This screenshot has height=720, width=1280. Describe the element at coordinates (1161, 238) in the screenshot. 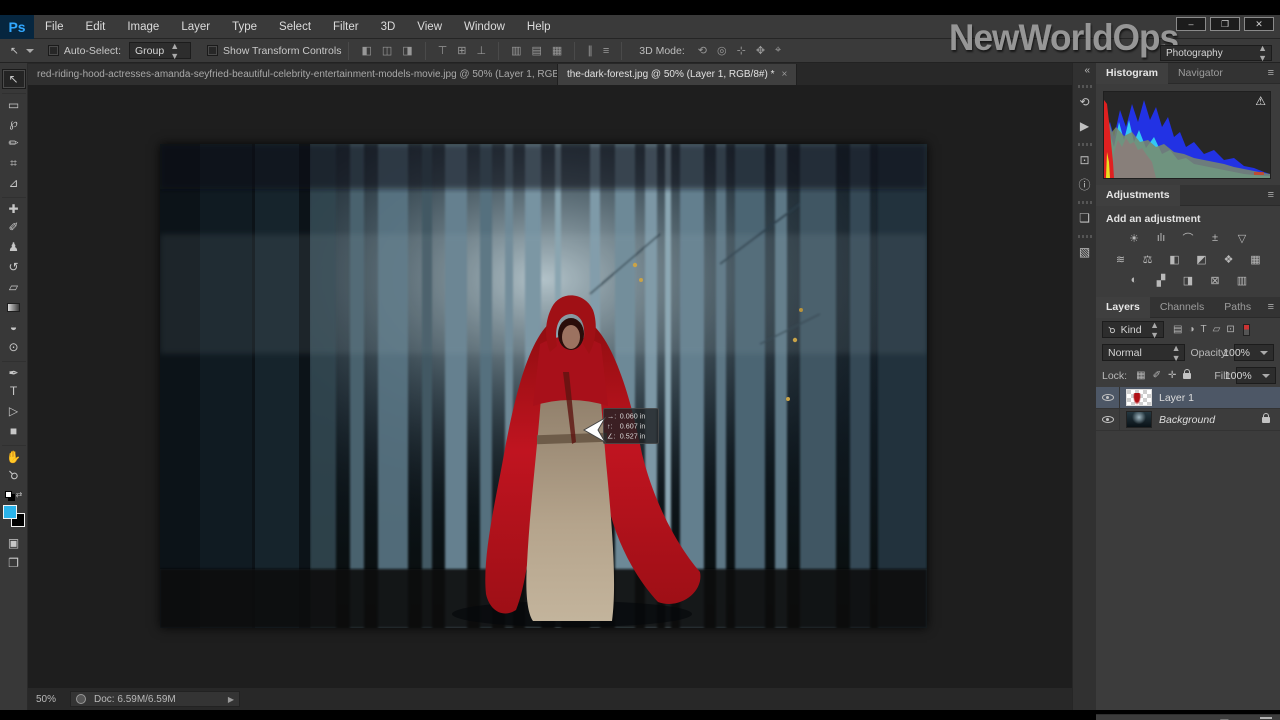

I see `levels-icon: ılı` at that location.